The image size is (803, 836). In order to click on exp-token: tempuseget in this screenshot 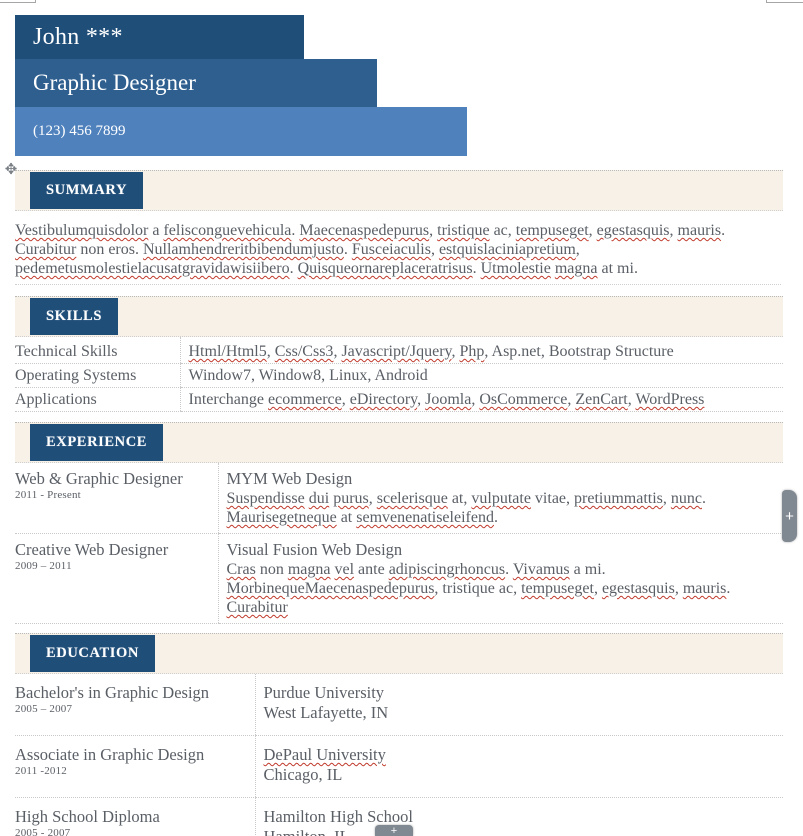, I will do `click(557, 588)`.